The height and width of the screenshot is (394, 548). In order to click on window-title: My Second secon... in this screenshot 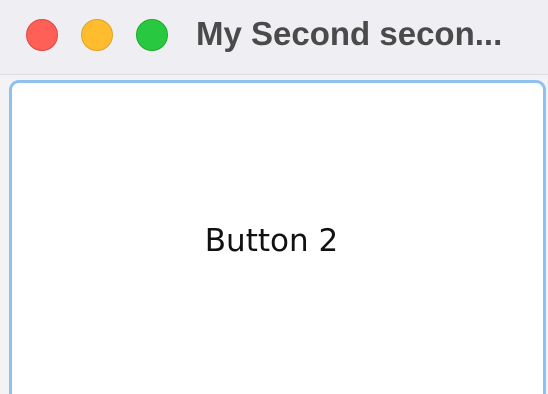, I will do `click(349, 33)`.